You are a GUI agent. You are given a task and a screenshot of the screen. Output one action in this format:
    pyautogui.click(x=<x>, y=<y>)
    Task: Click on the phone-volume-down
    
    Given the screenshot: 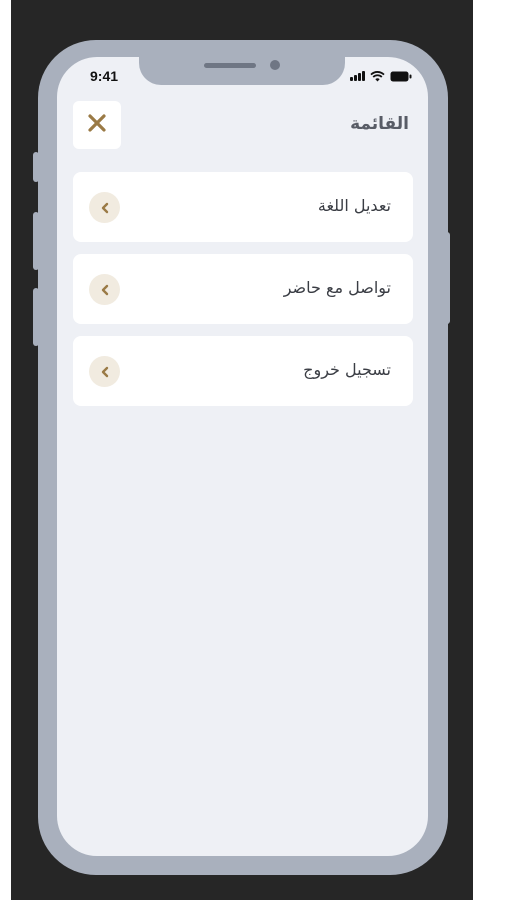 What is the action you would take?
    pyautogui.click(x=36, y=317)
    